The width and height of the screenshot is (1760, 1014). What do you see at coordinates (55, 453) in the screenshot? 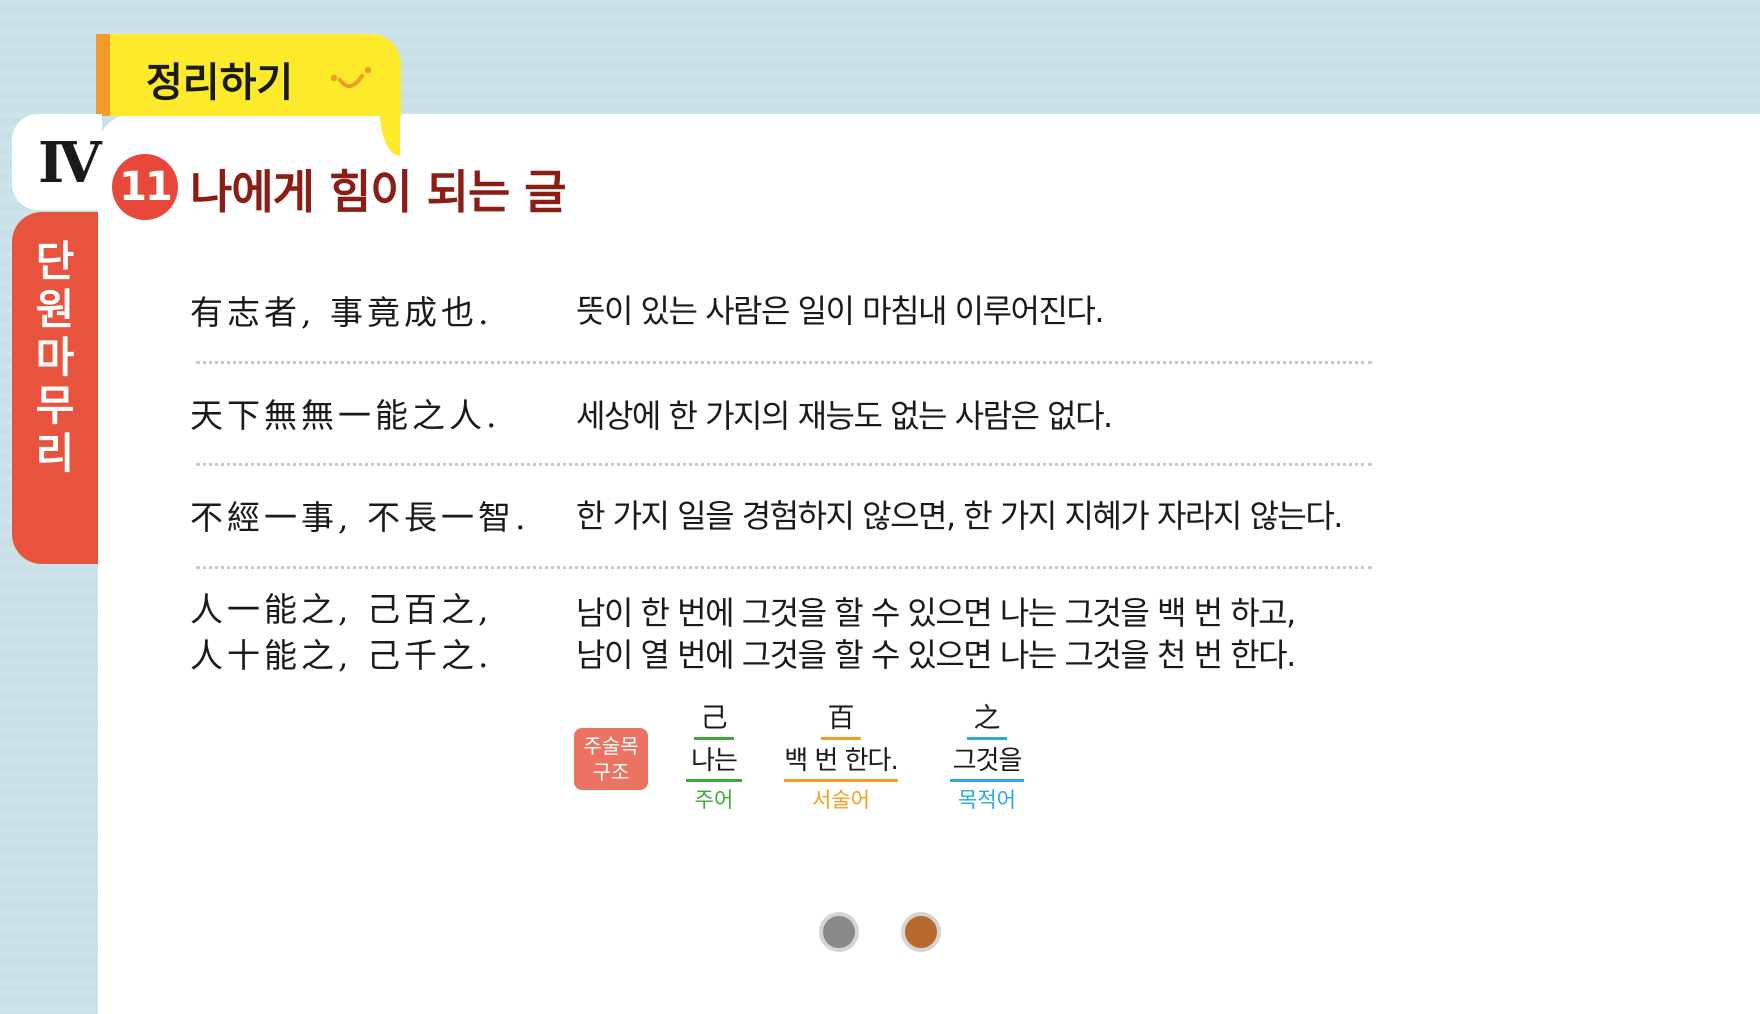
I see `unit-review-char: 리` at bounding box center [55, 453].